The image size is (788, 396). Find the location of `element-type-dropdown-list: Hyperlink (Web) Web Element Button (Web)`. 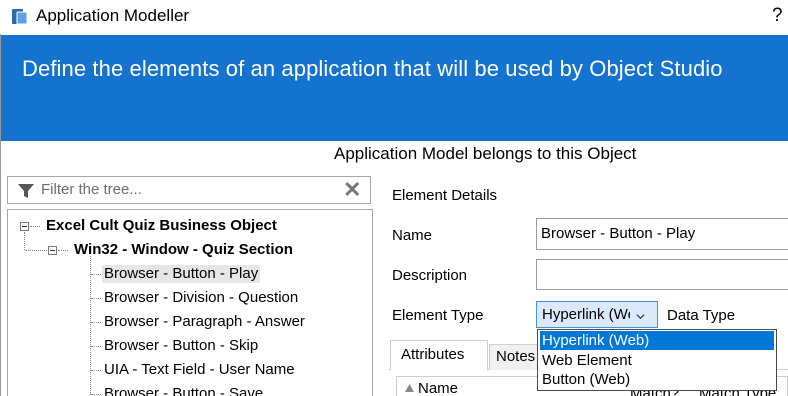

element-type-dropdown-list: Hyperlink (Web) Web Element Button (Web) is located at coordinates (657, 360).